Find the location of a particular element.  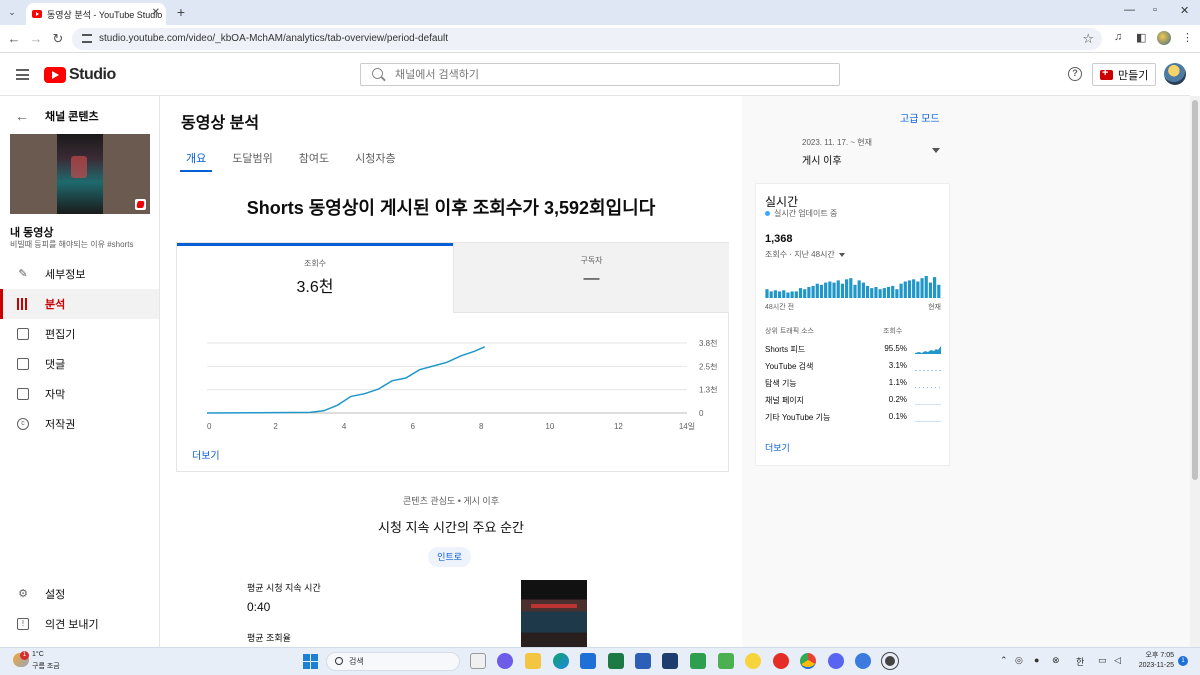

live-dot-icon is located at coordinates (767, 213).